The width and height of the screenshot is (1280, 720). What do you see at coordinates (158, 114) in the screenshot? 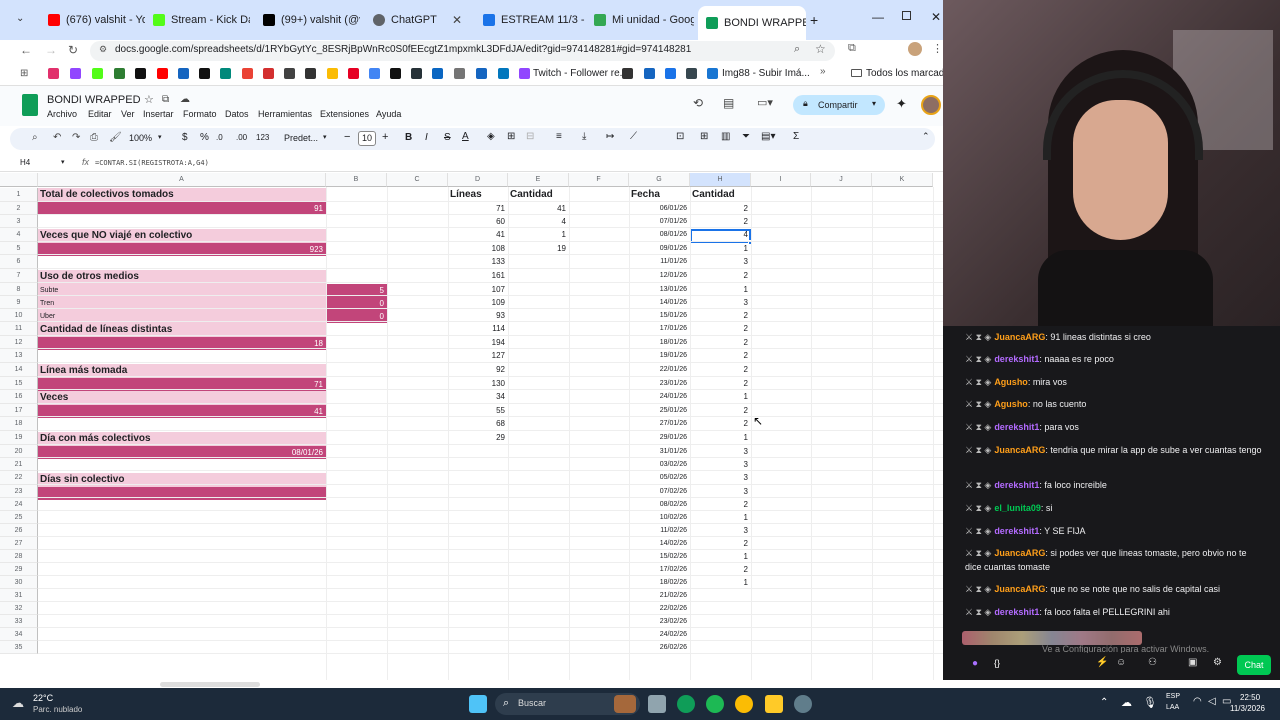
I see `menu-insertar: Insertar` at bounding box center [158, 114].